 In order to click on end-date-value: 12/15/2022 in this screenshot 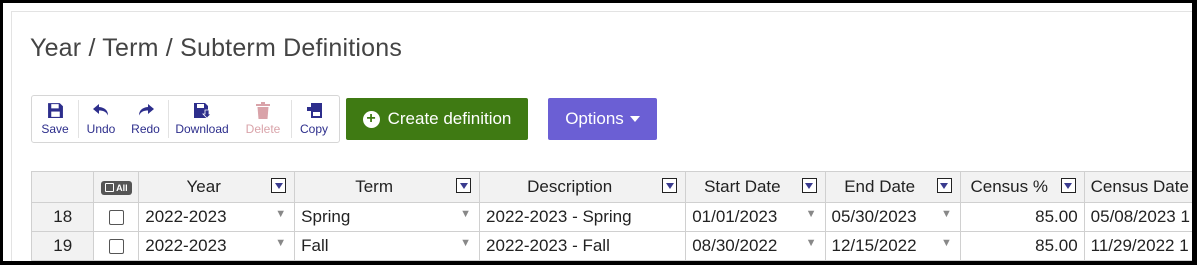, I will do `click(874, 245)`.